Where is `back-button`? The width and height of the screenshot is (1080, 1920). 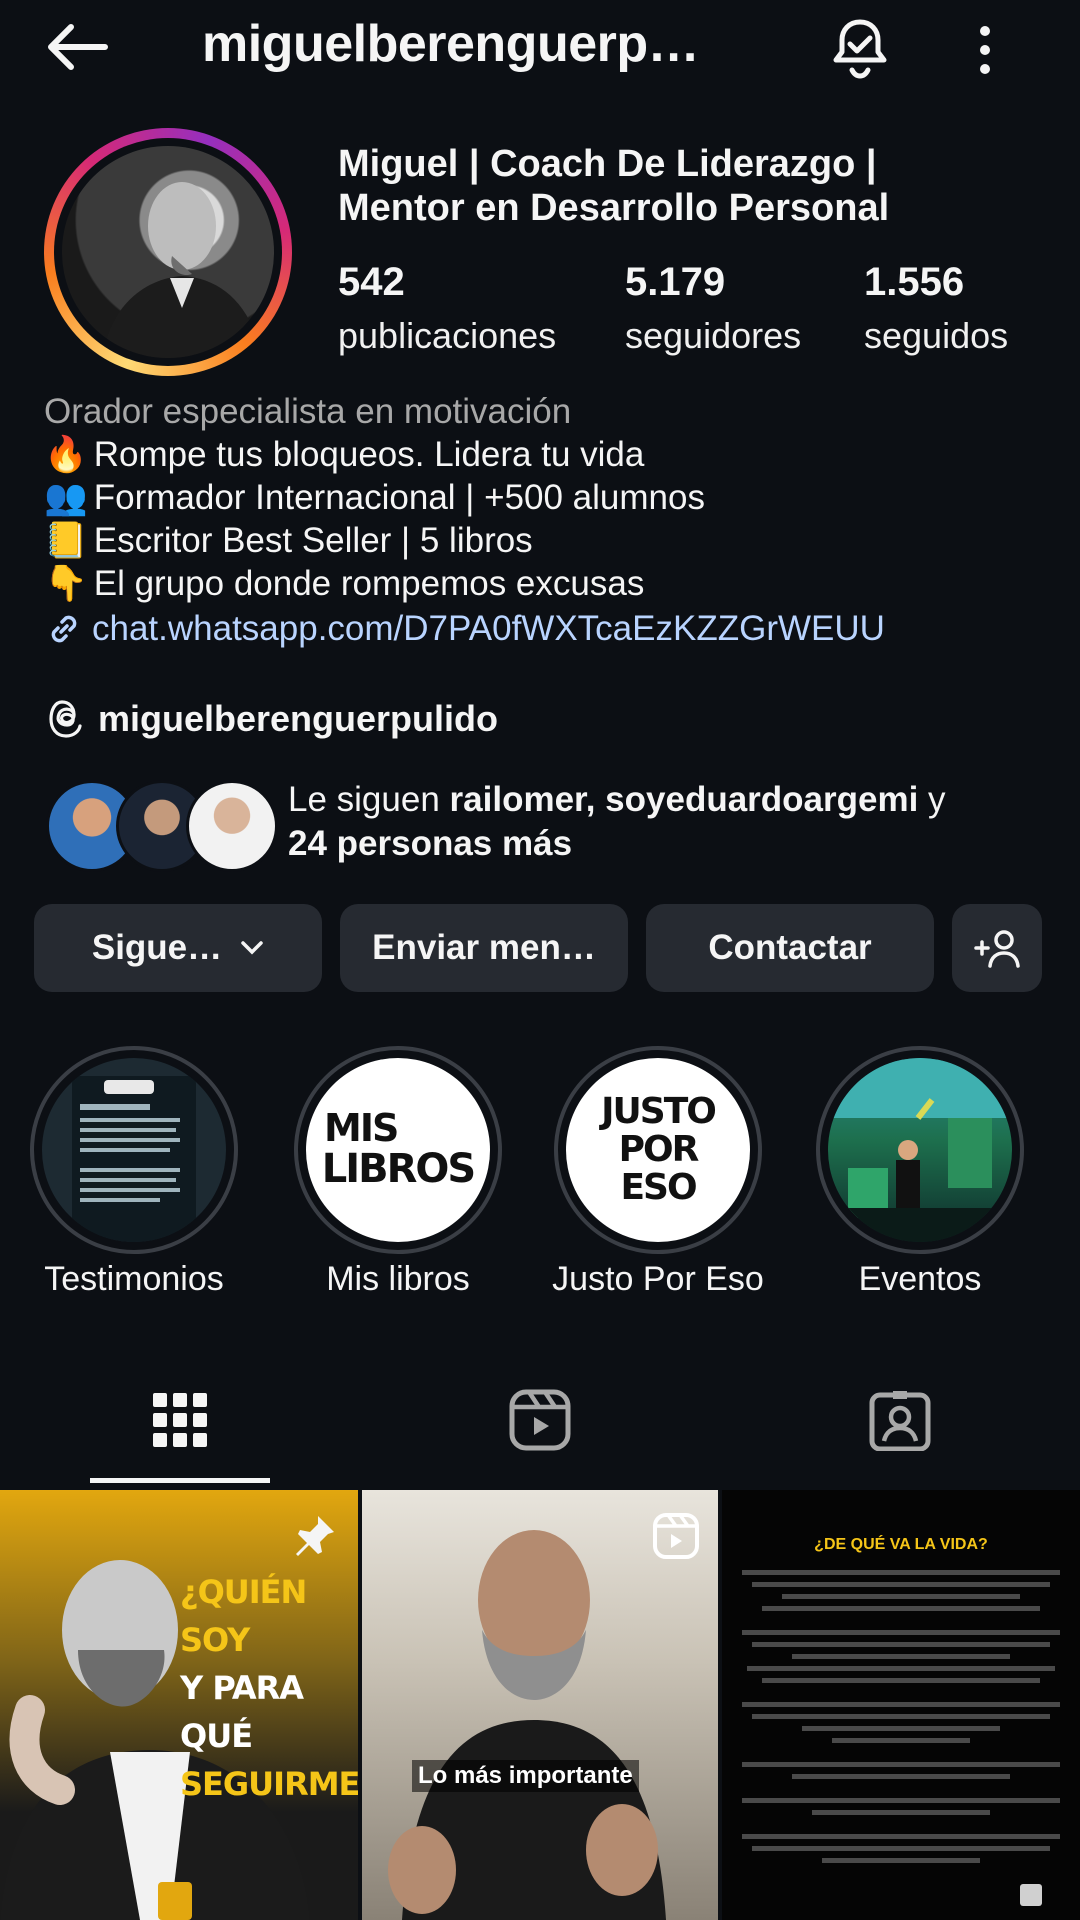
back-button is located at coordinates (76, 47).